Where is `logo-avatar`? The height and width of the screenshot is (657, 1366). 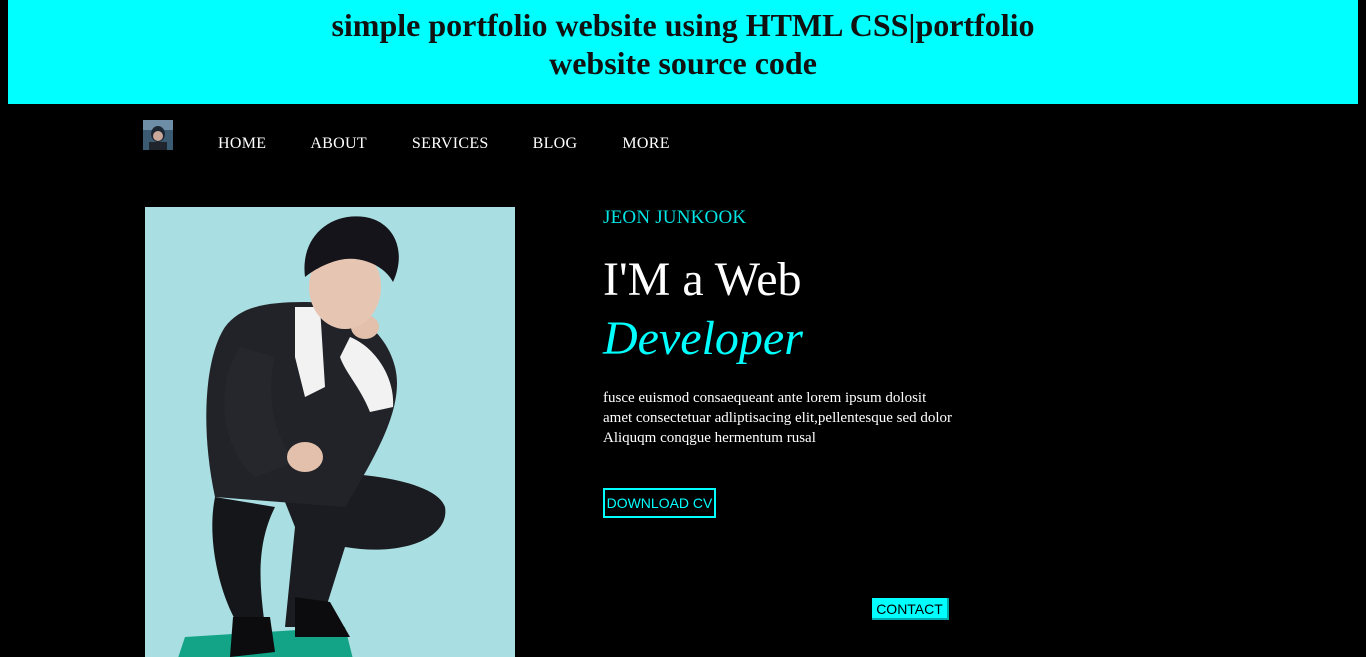
logo-avatar is located at coordinates (158, 135).